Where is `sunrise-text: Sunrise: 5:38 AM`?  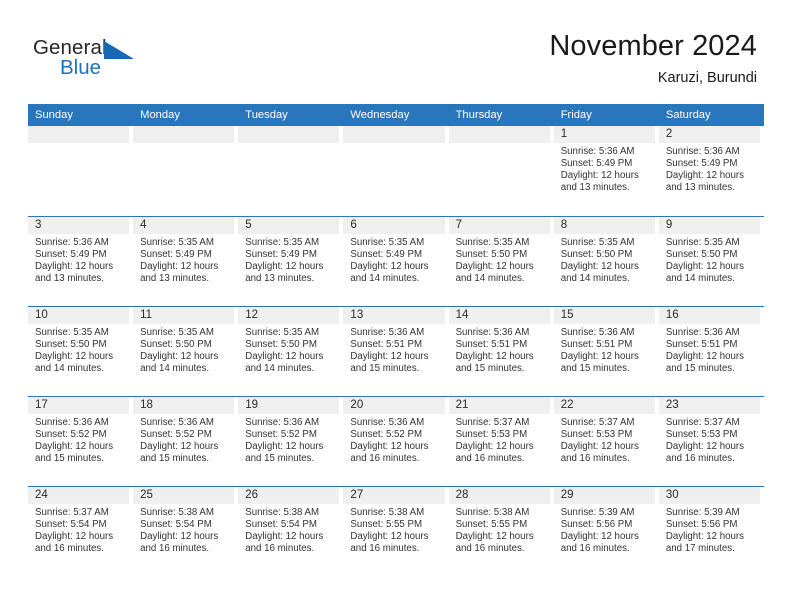
sunrise-text: Sunrise: 5:38 AM is located at coordinates (387, 512).